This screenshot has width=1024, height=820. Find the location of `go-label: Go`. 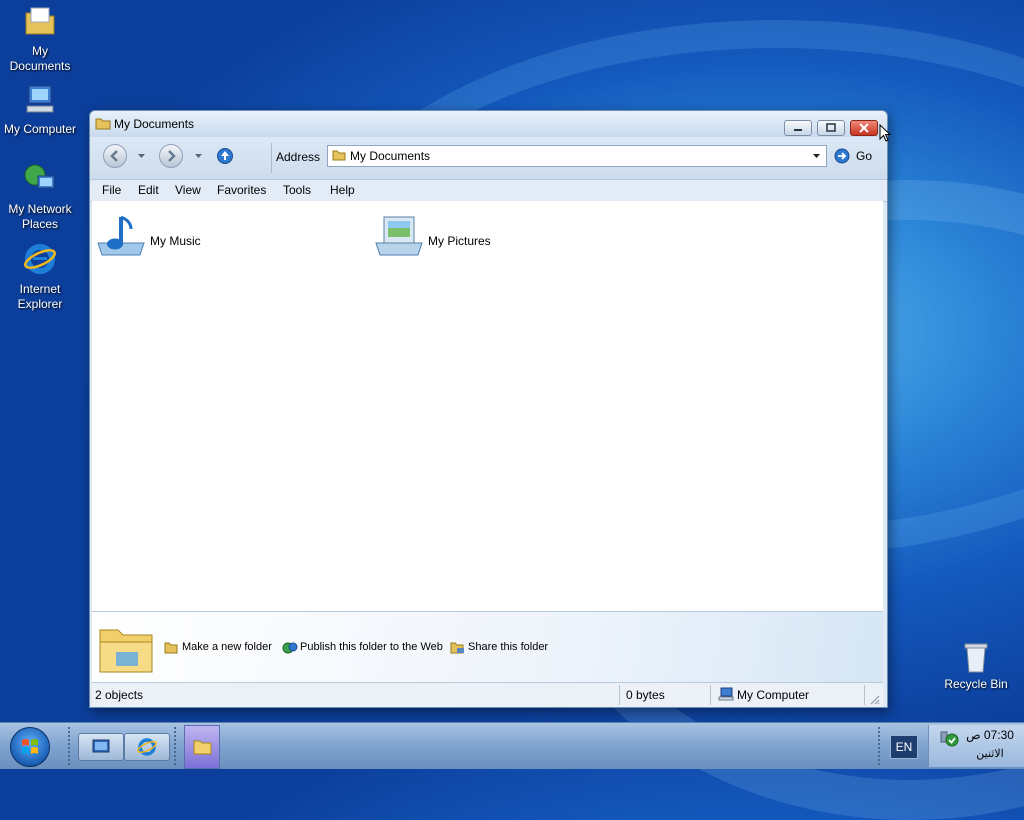

go-label: Go is located at coordinates (864, 156).